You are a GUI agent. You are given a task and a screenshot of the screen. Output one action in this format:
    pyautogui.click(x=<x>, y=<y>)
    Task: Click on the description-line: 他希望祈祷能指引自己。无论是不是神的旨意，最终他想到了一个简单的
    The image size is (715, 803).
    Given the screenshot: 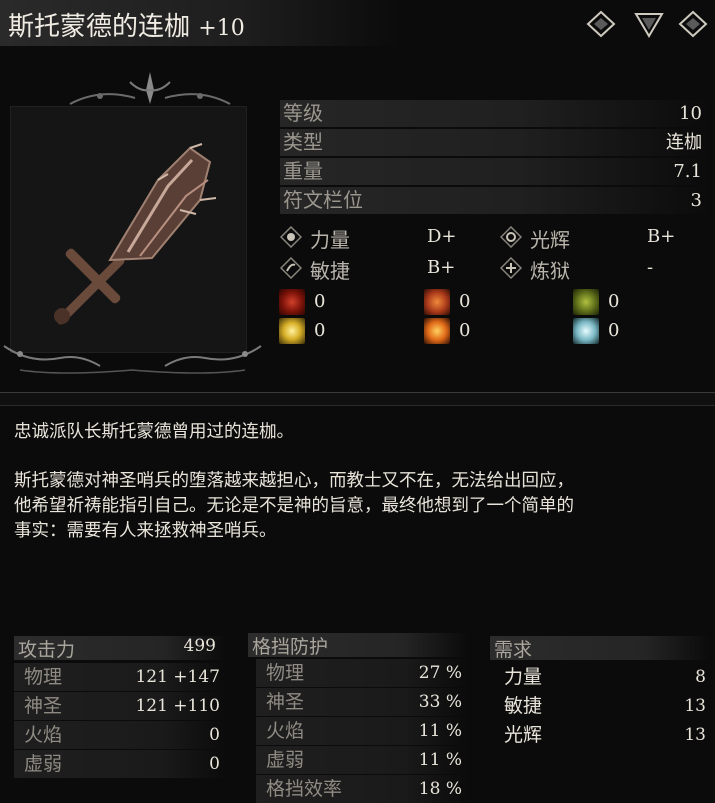 What is the action you would take?
    pyautogui.click(x=294, y=506)
    